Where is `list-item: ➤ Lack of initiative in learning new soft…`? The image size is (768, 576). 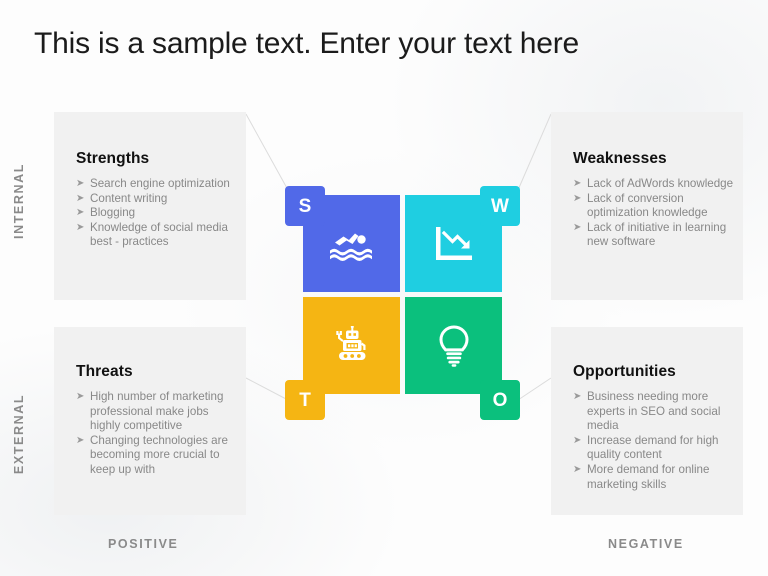 list-item: ➤ Lack of initiative in learning new soft… is located at coordinates (654, 235).